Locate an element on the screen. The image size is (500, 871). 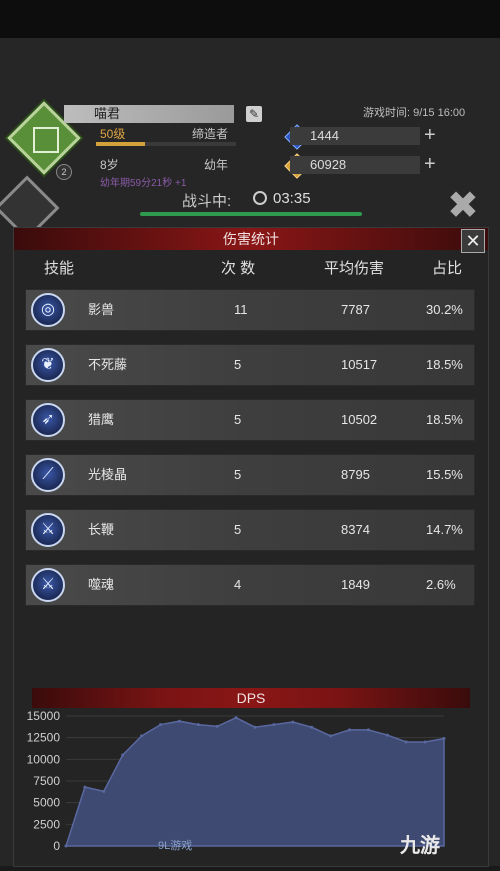
skill-row: ◎ 影兽 11 7787 30.2% is located at coordinates (250, 310).